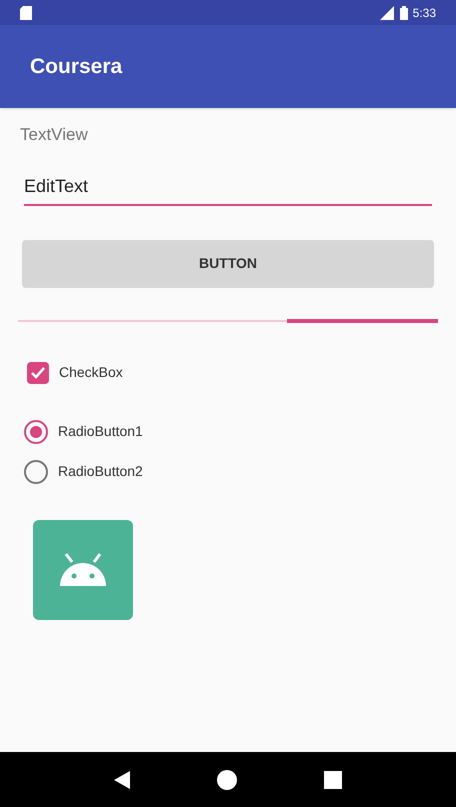  I want to click on checkbox, so click(38, 373).